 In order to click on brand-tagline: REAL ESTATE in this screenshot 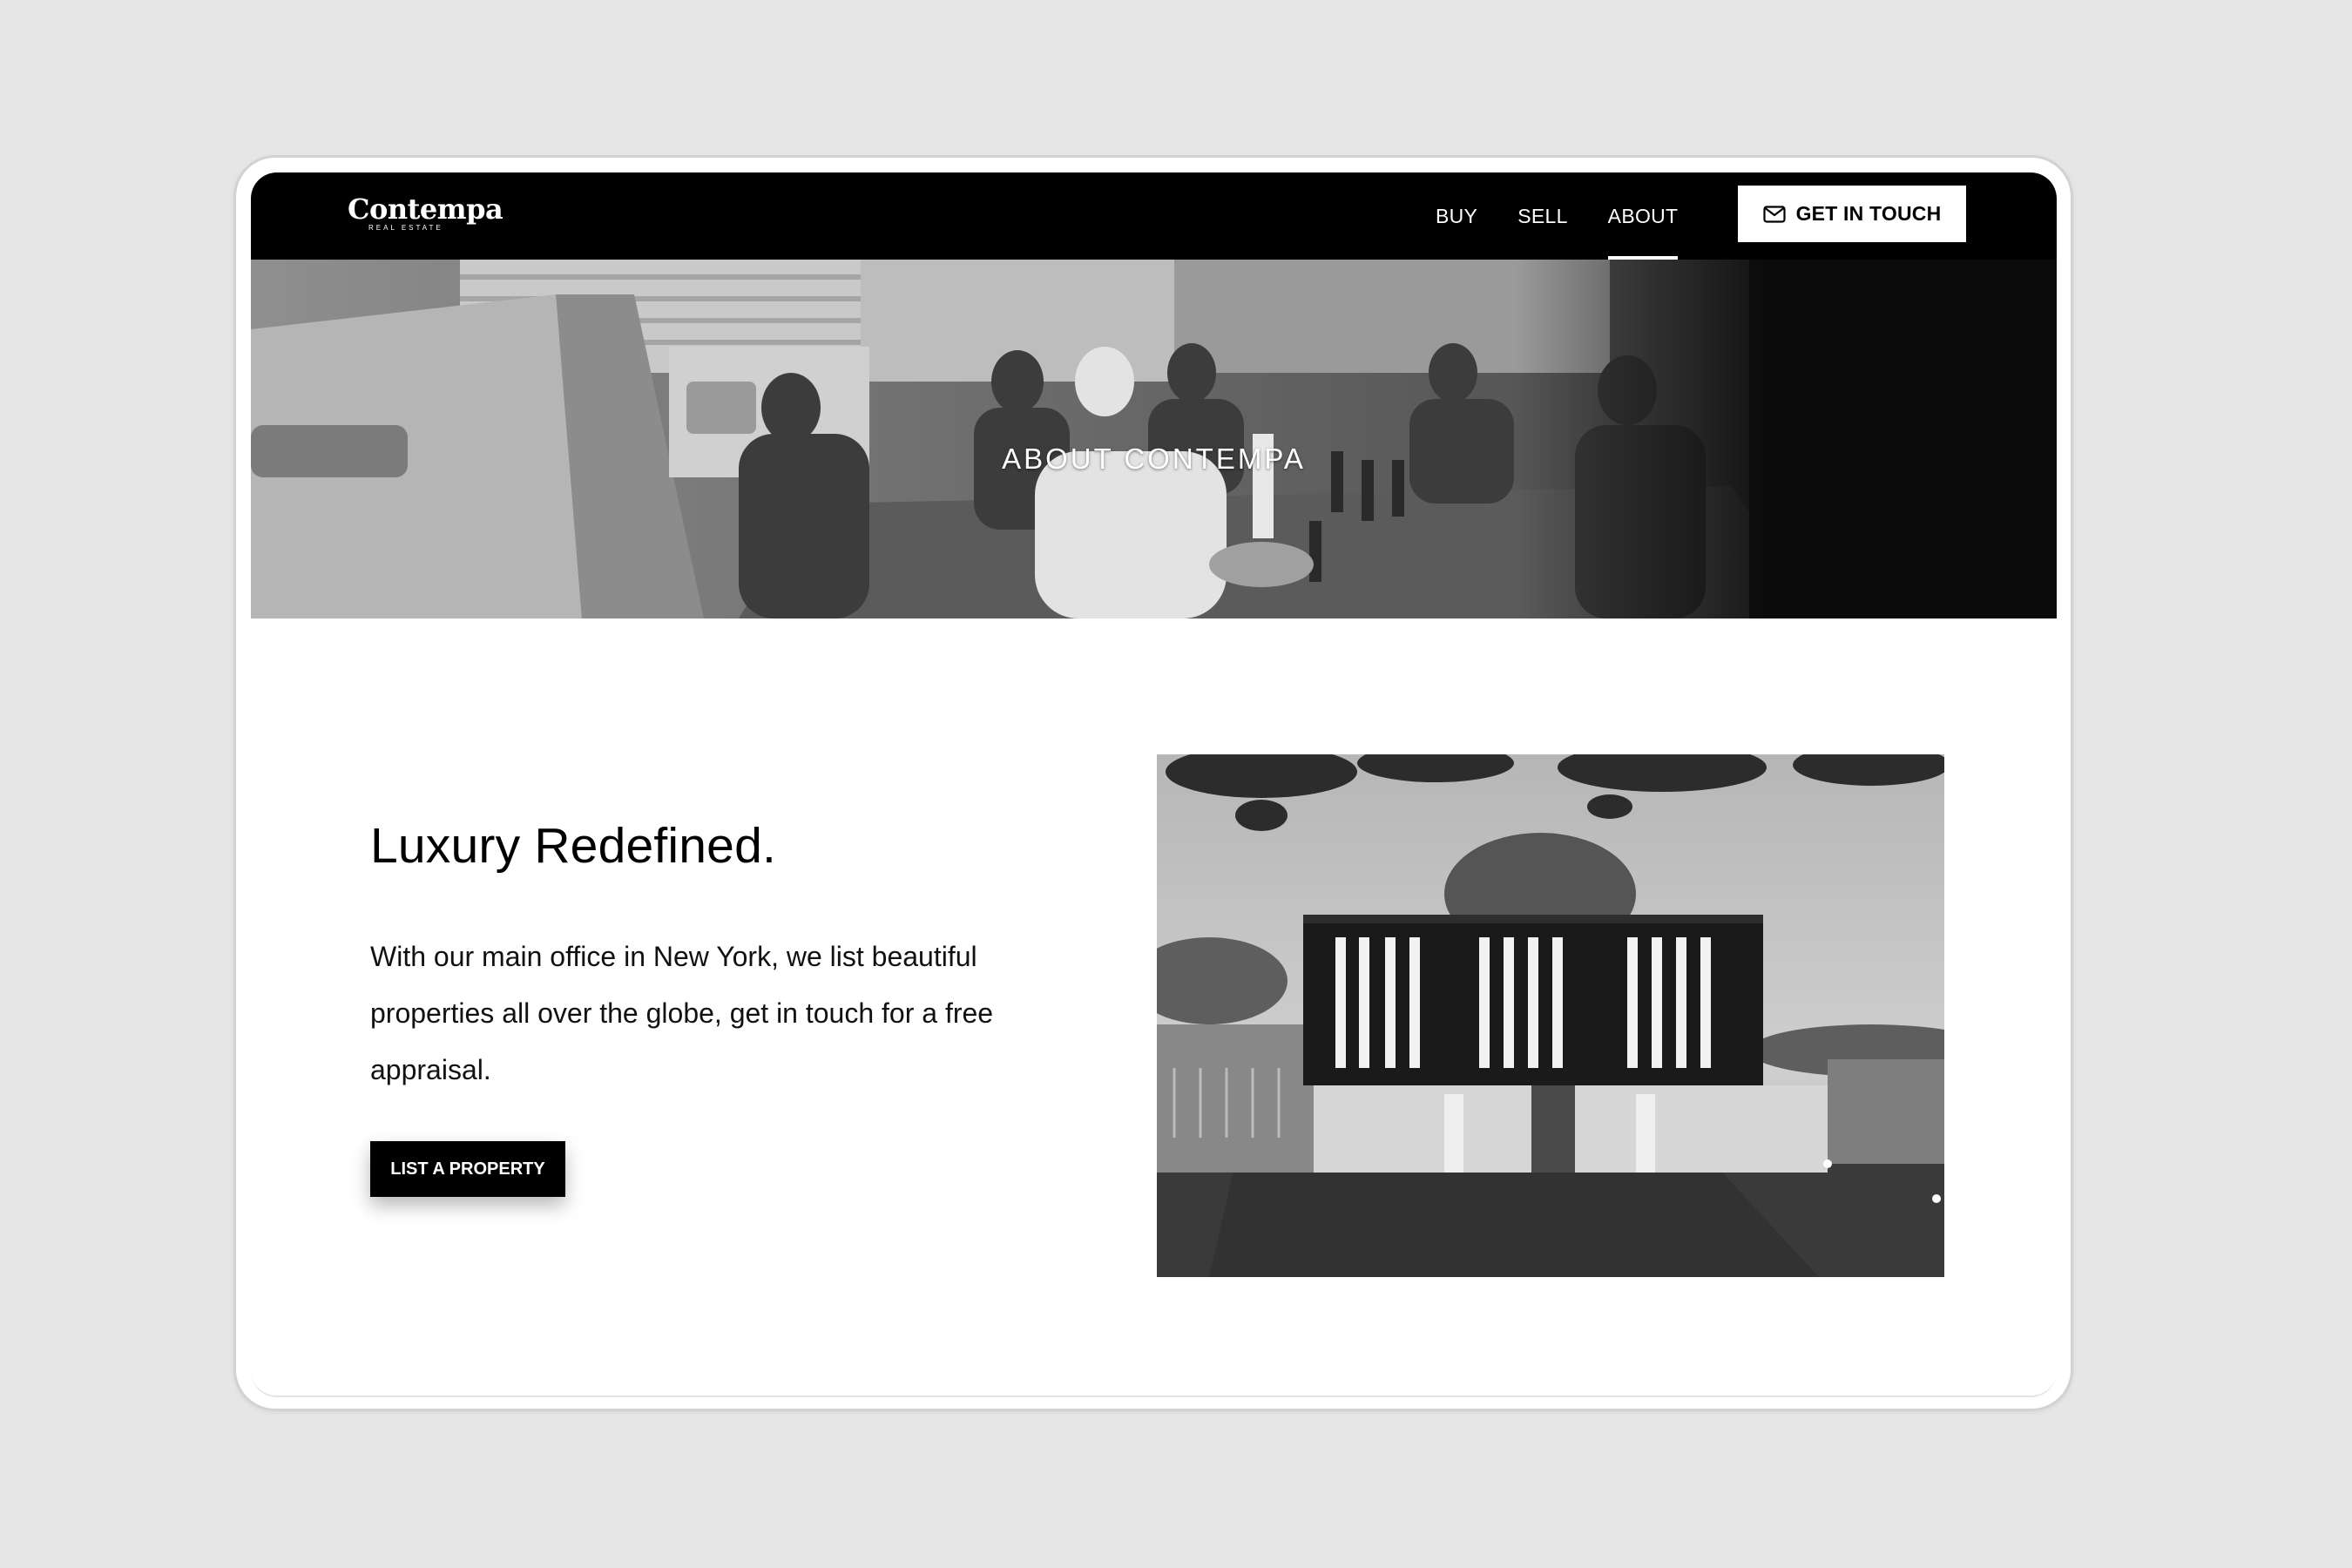, I will do `click(405, 228)`.